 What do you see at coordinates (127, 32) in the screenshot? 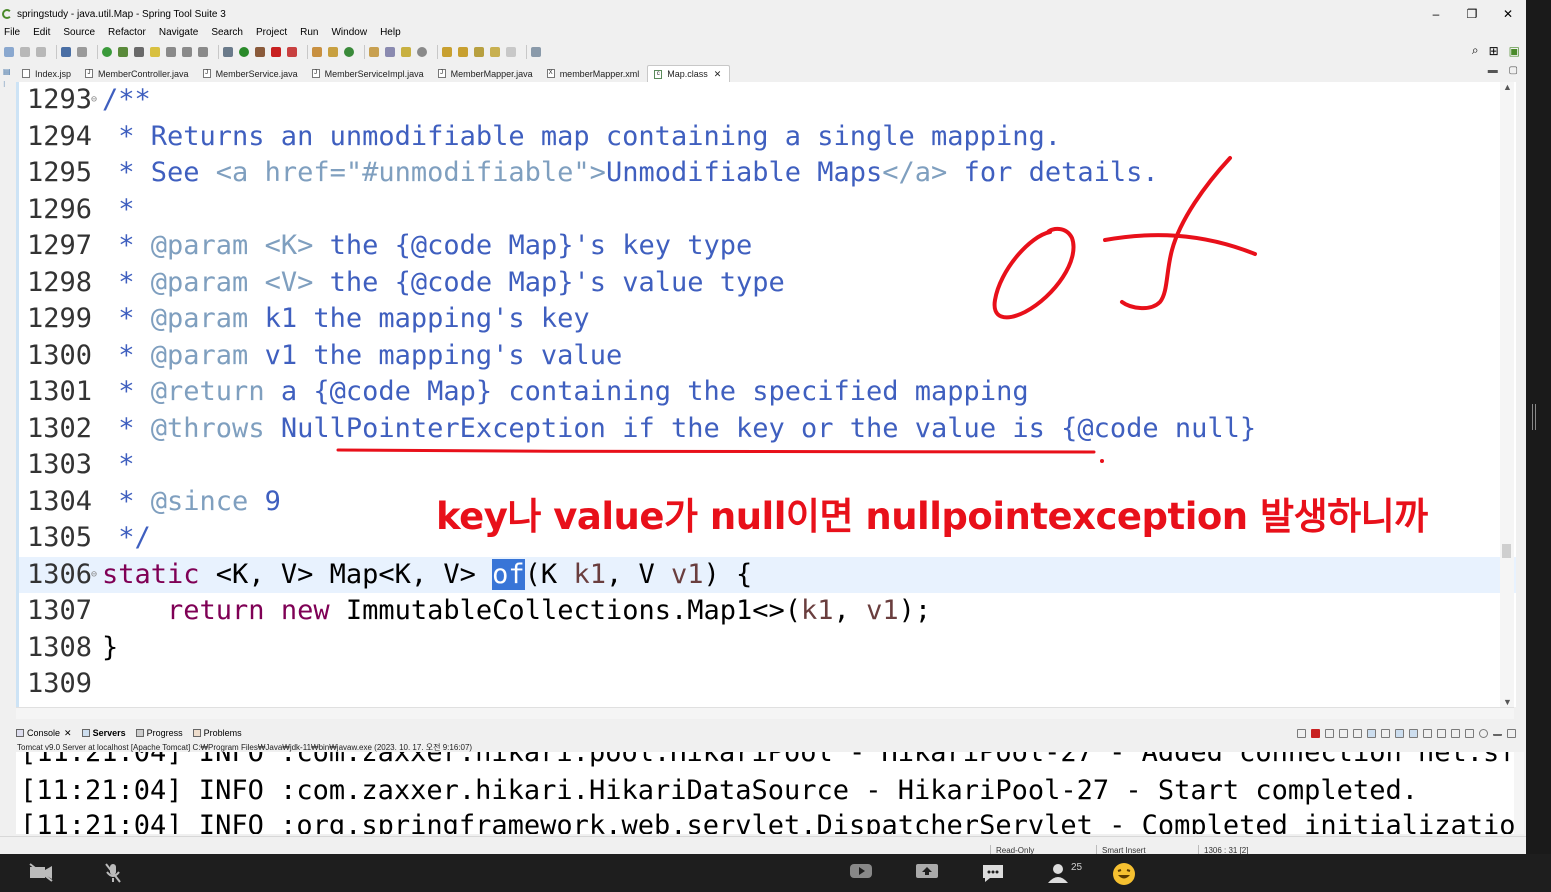
I see `menu-refactor: Refactor` at bounding box center [127, 32].